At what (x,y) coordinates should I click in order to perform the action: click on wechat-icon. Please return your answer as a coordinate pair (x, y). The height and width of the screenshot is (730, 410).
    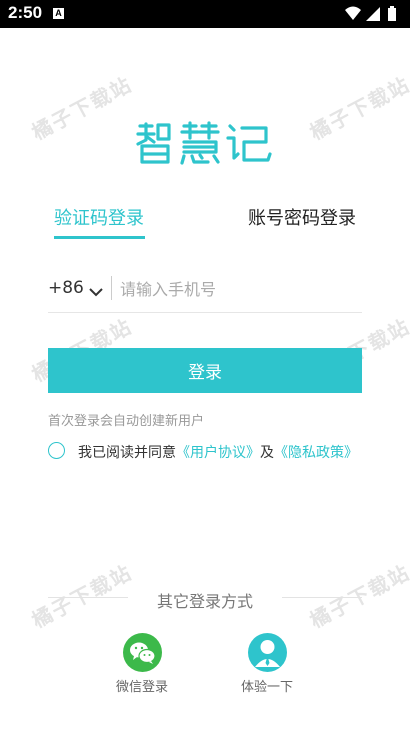
    Looking at the image, I should click on (142, 652).